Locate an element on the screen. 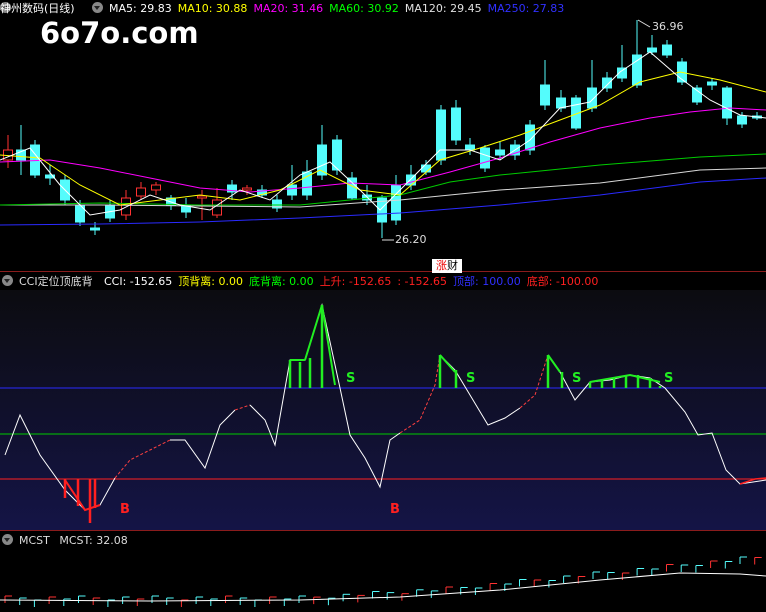 This screenshot has height=612, width=766. cci-label-3: 上升: -152.65 is located at coordinates (355, 281).